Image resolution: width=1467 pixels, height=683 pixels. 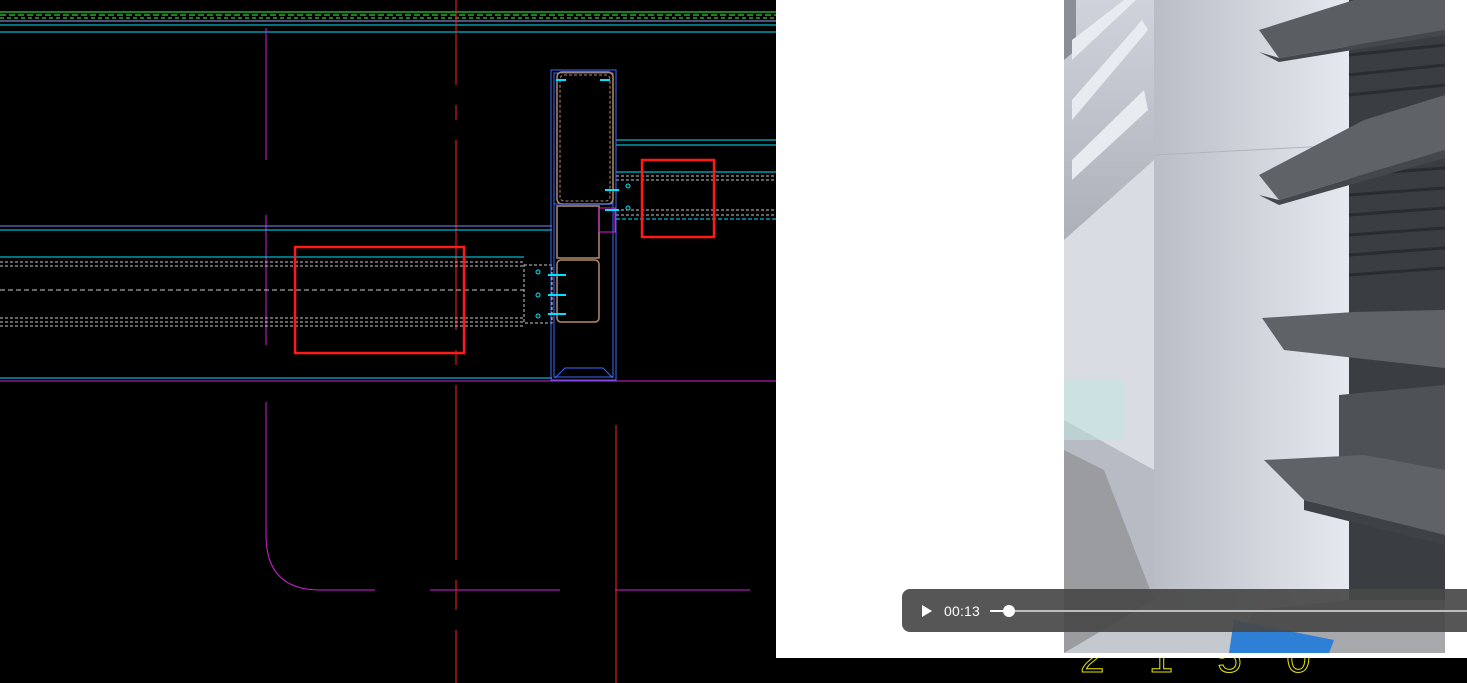 I want to click on video-controls-bar: 00:13, so click(x=1184, y=610).